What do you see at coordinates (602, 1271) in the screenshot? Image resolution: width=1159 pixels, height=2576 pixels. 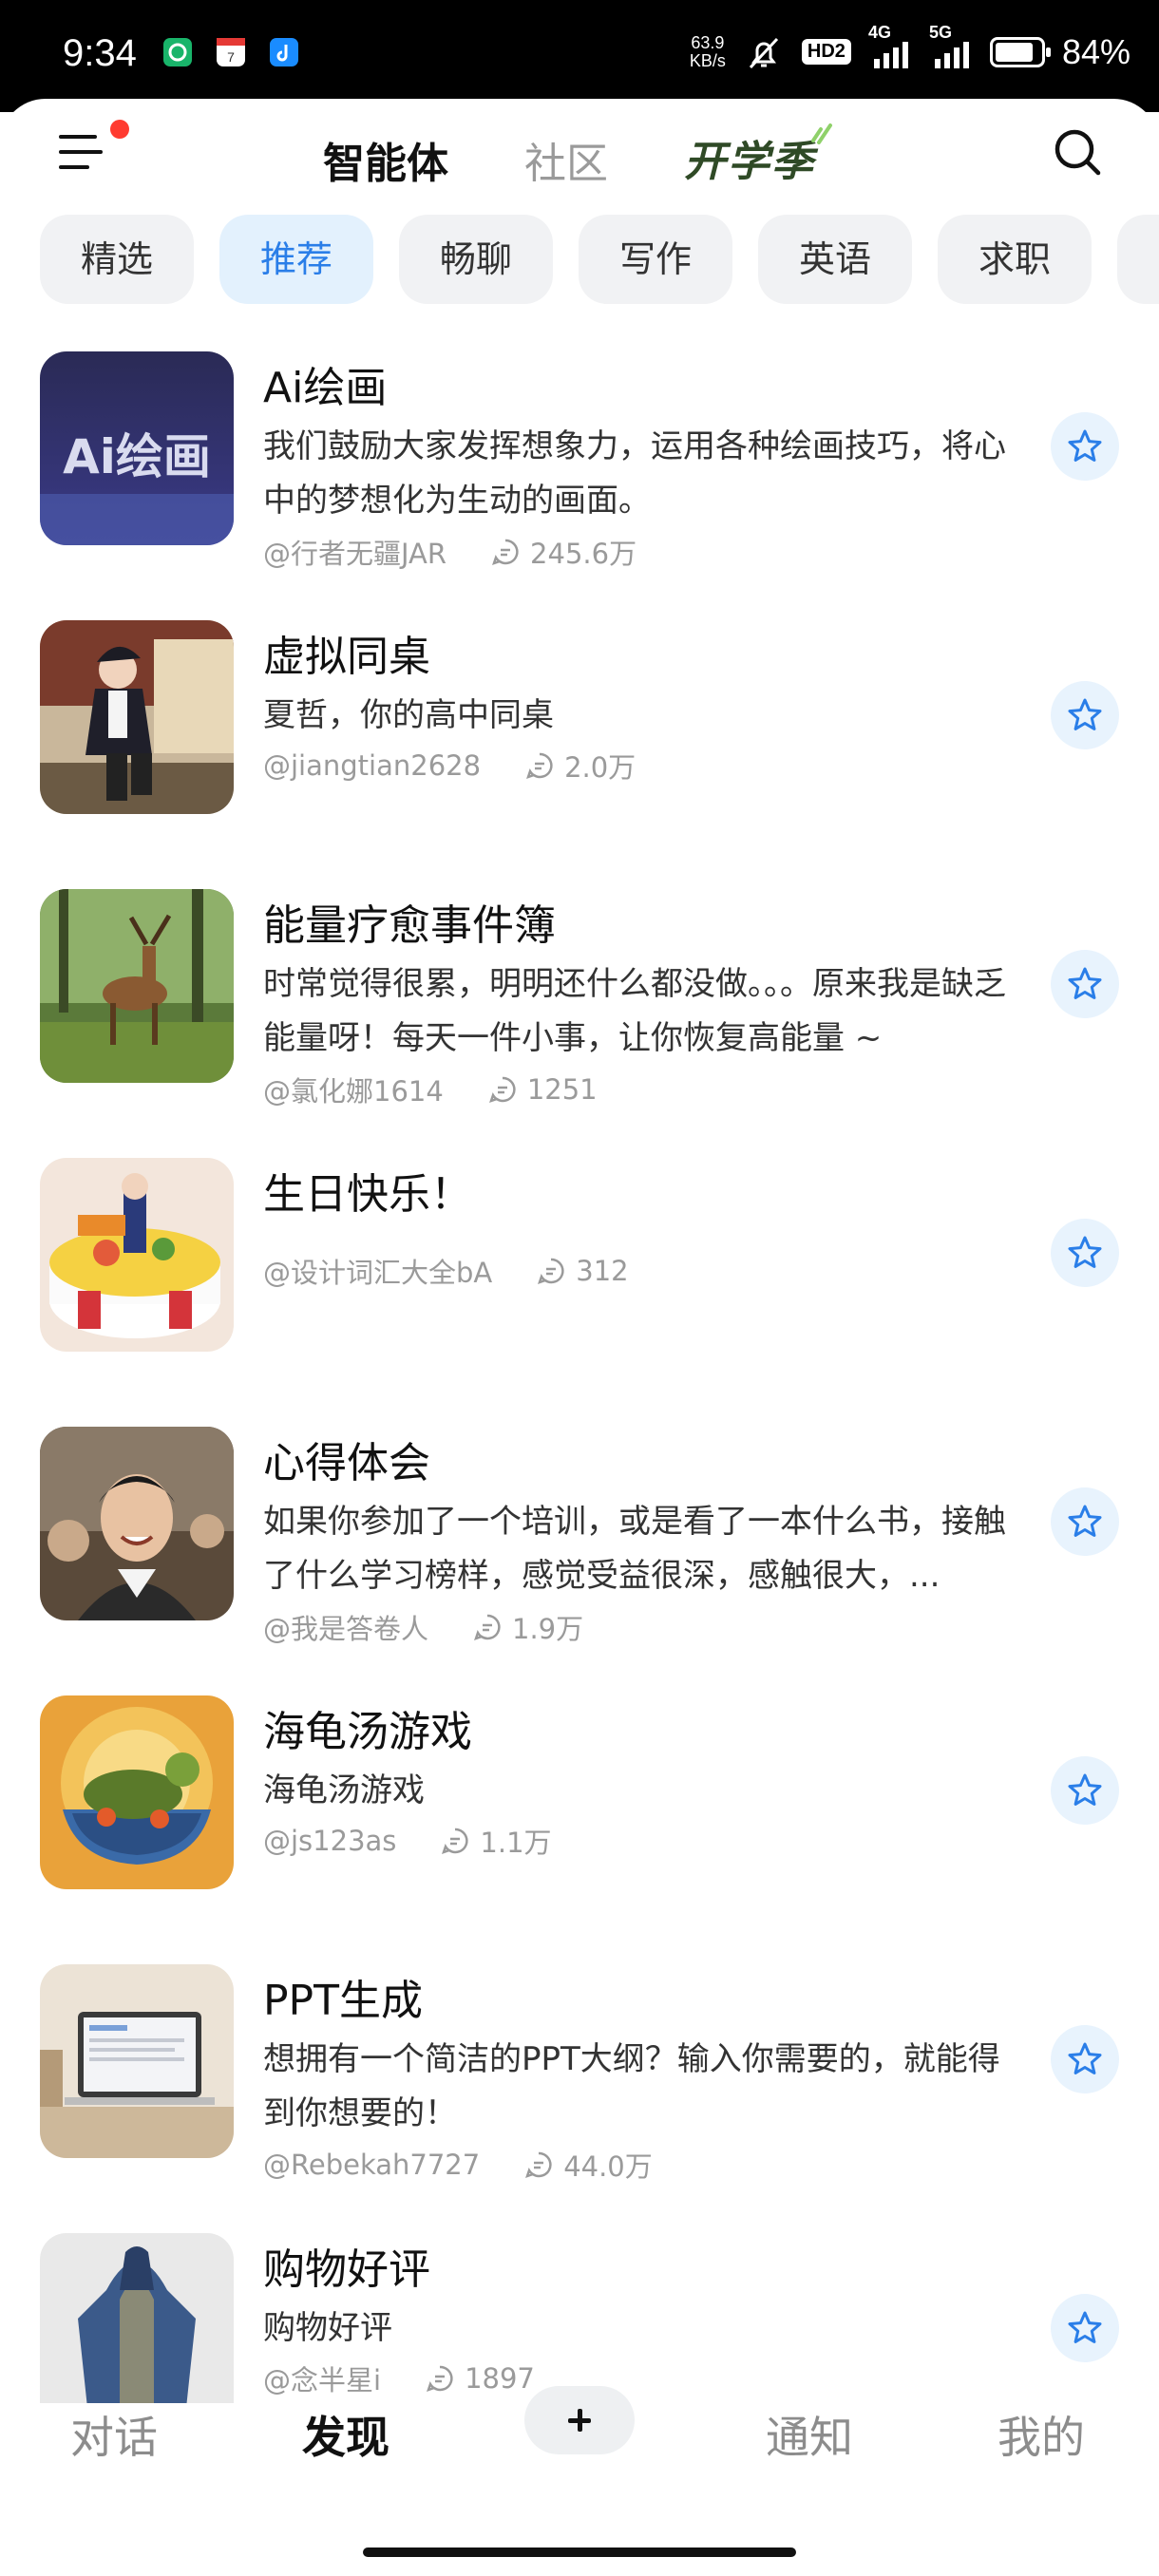 I see `chat-count: 312` at bounding box center [602, 1271].